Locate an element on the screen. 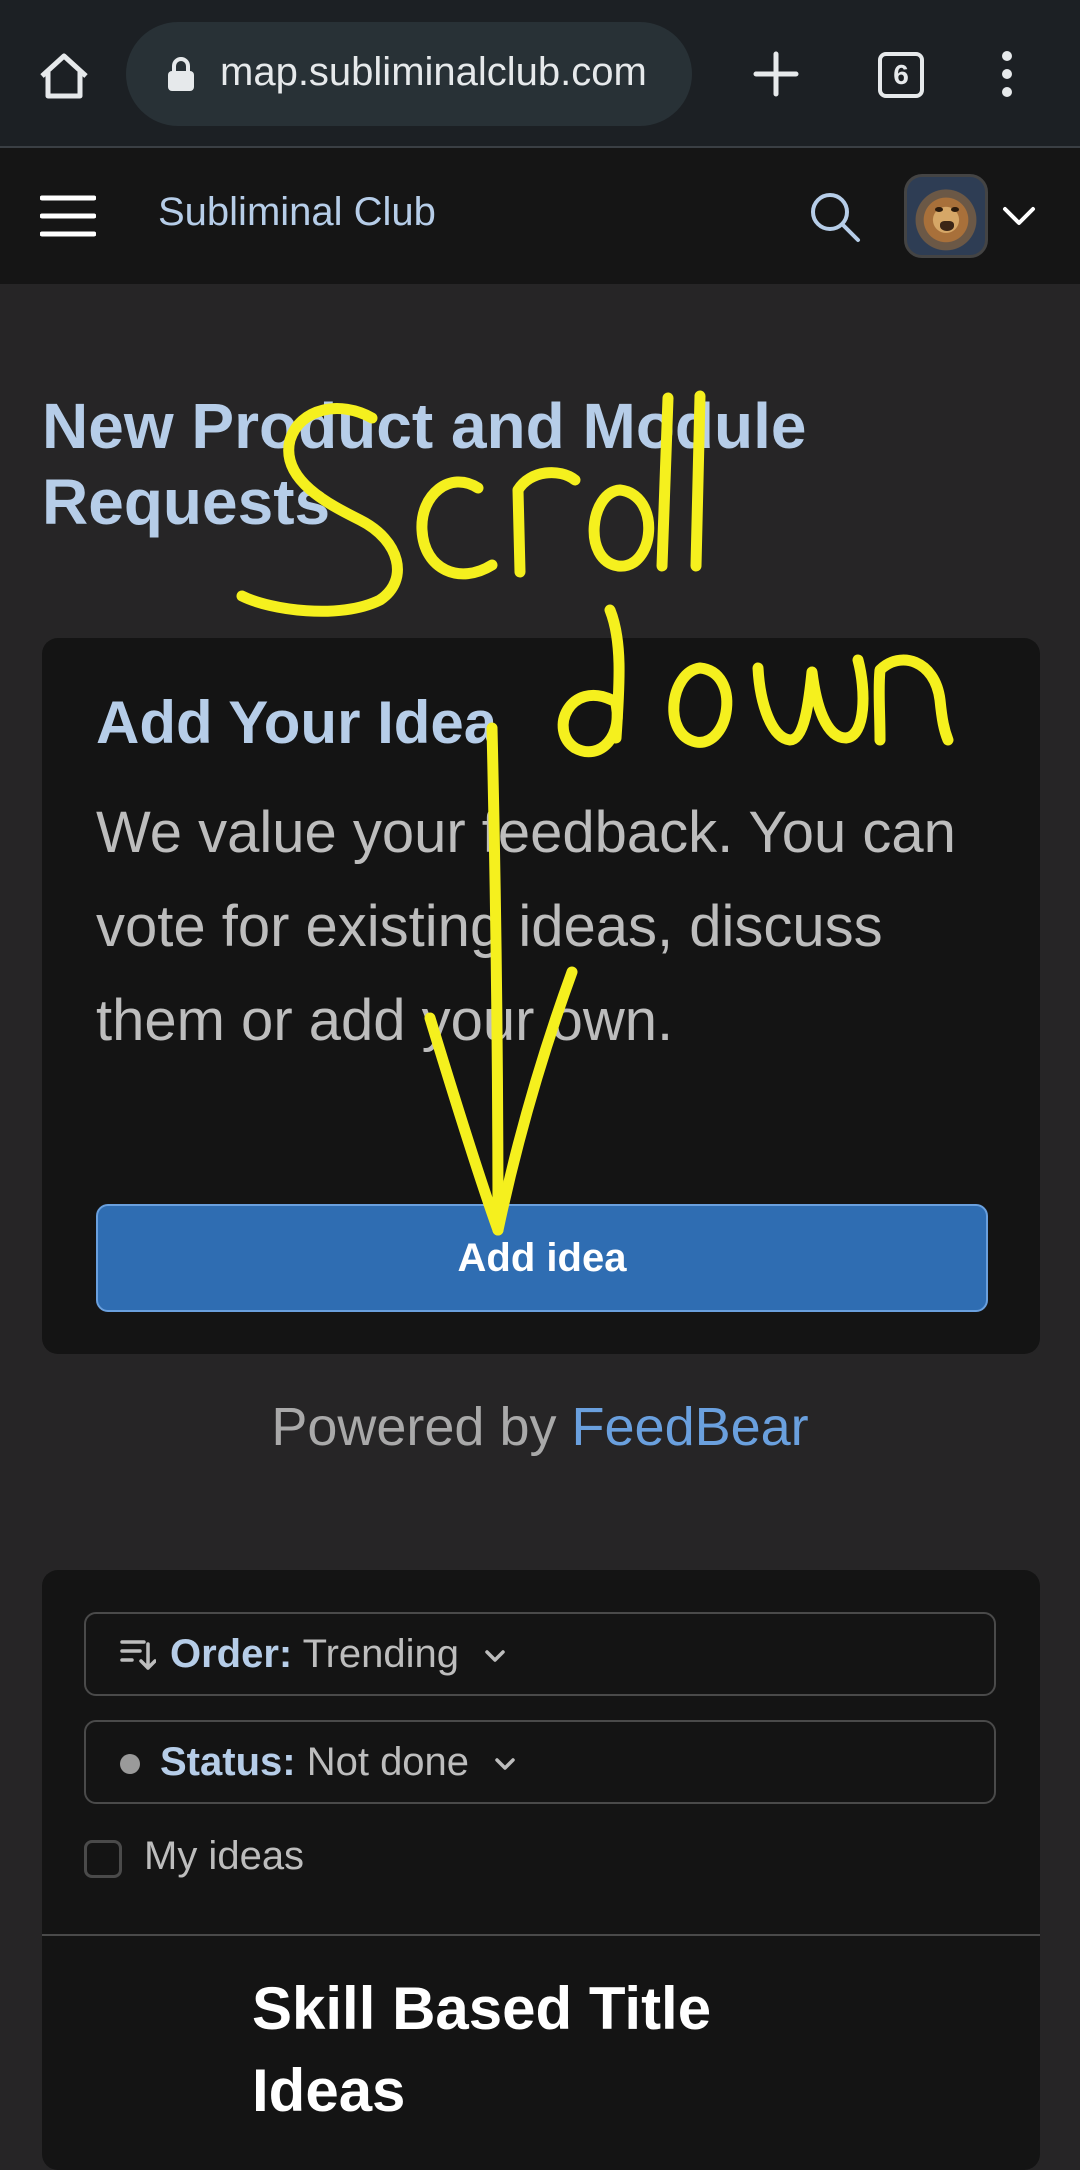 This screenshot has height=2170, width=1080. status-dropdown: Status: Not done is located at coordinates (540, 1762).